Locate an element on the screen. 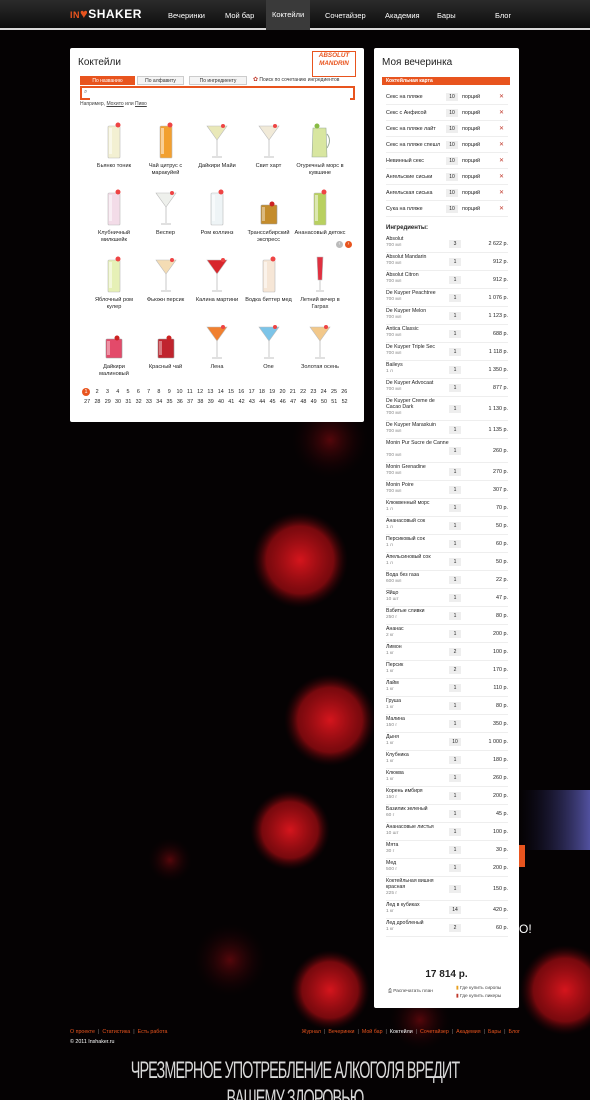  ingredient-qty-input: 3 is located at coordinates (455, 244).